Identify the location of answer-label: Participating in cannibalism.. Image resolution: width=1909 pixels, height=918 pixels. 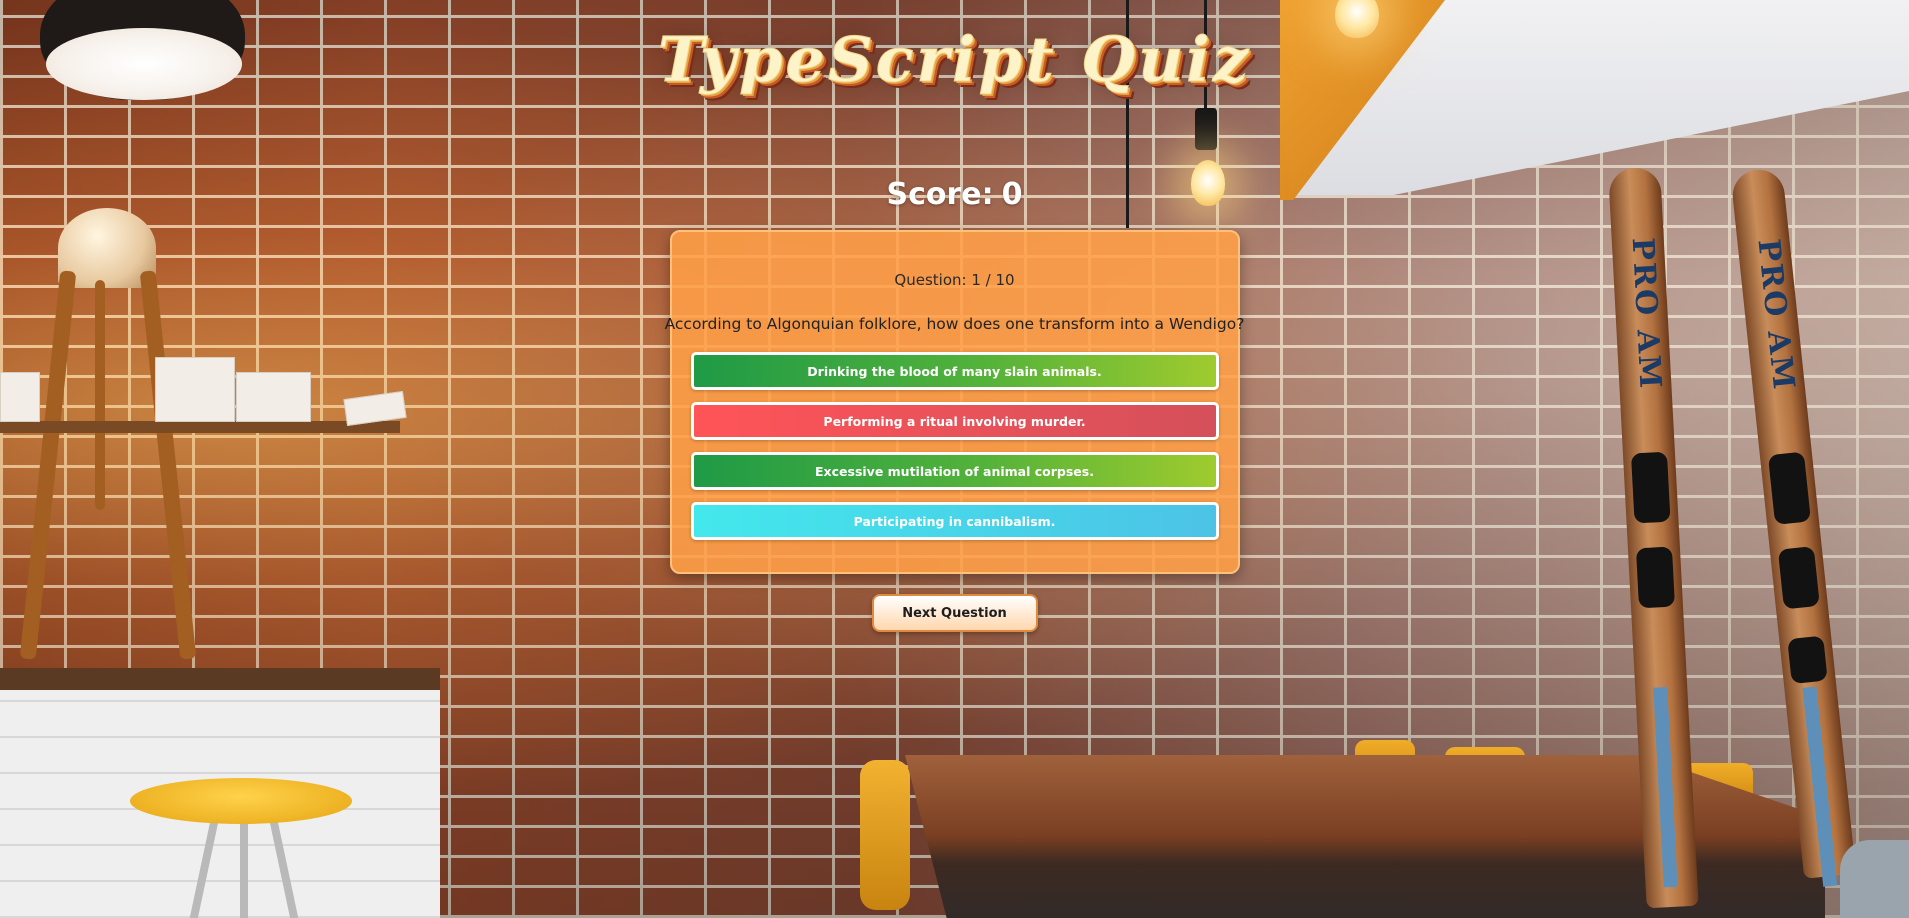
(954, 521).